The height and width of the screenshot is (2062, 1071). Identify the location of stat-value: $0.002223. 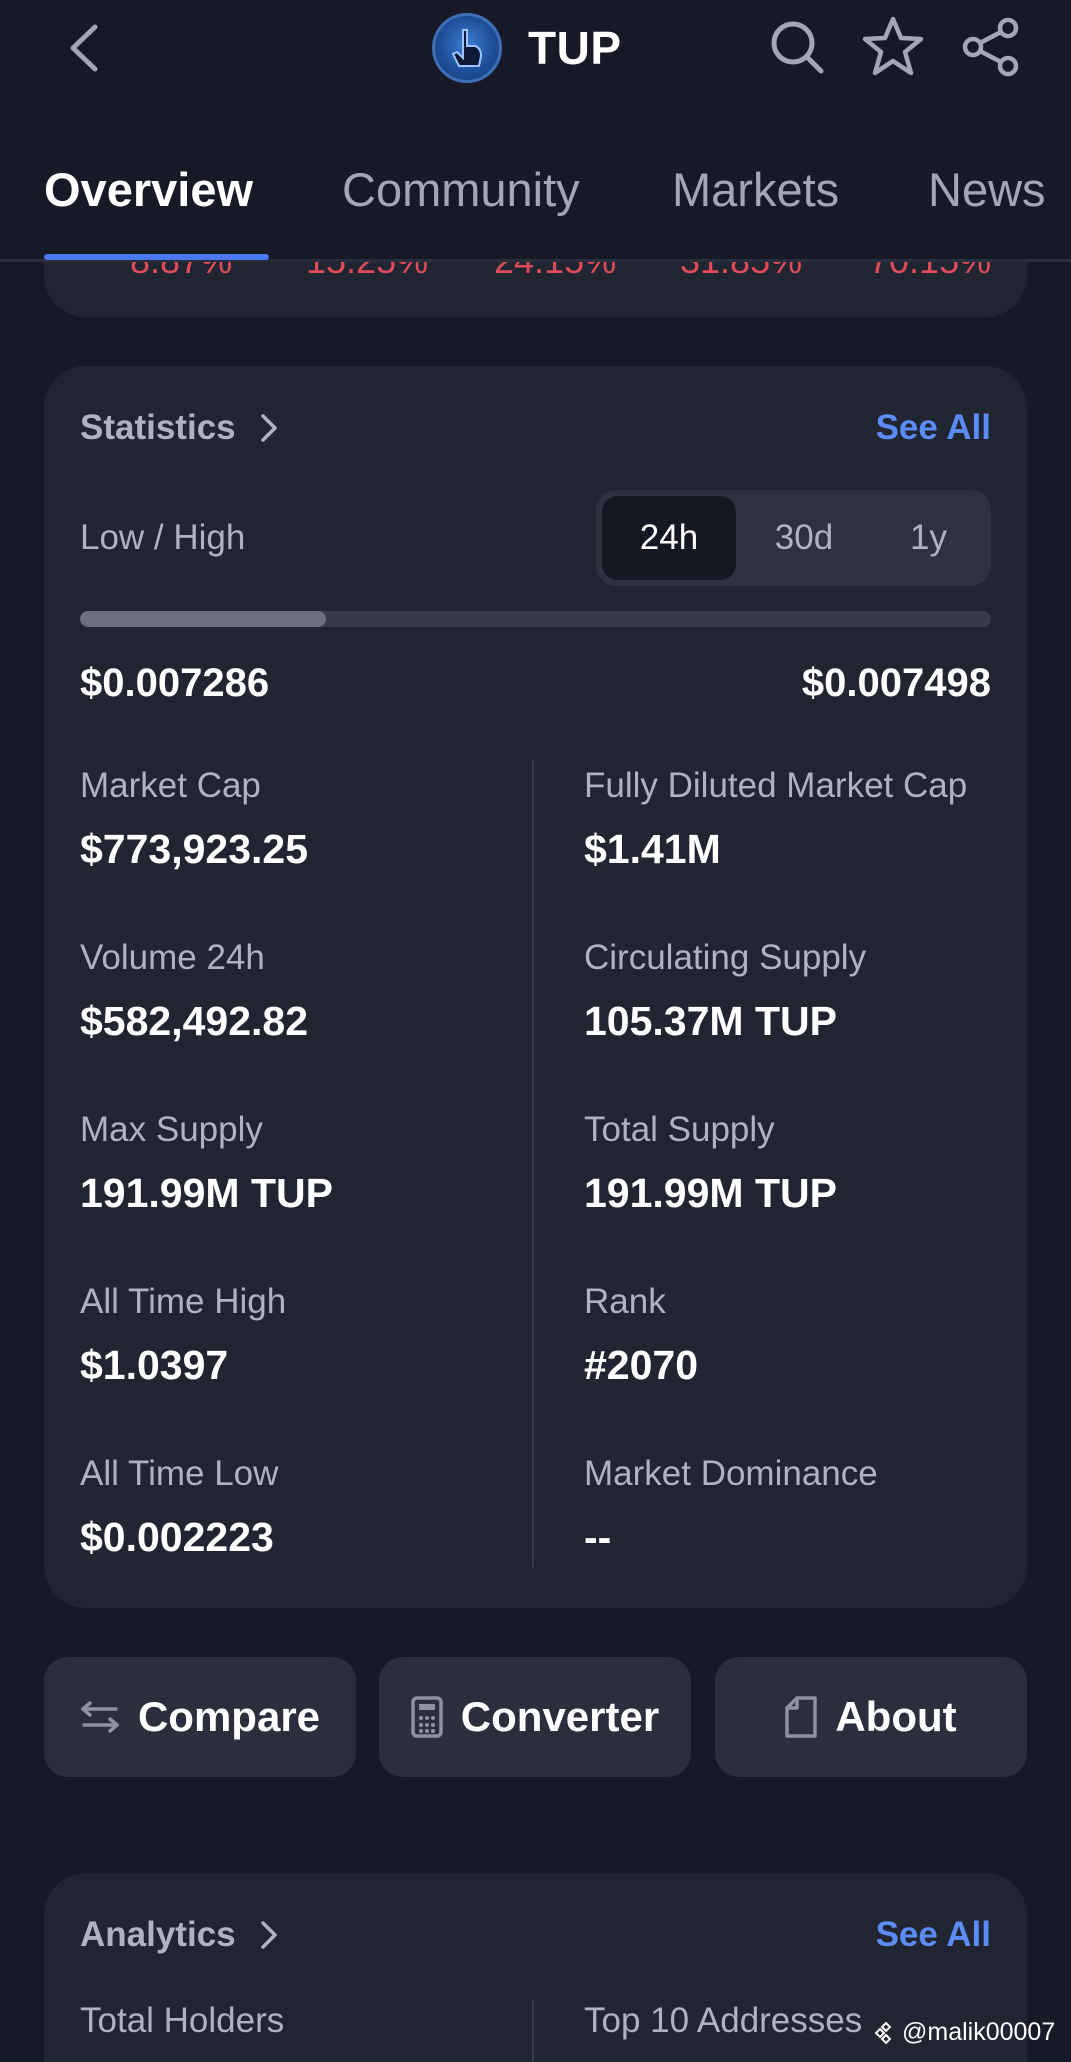
(177, 1537).